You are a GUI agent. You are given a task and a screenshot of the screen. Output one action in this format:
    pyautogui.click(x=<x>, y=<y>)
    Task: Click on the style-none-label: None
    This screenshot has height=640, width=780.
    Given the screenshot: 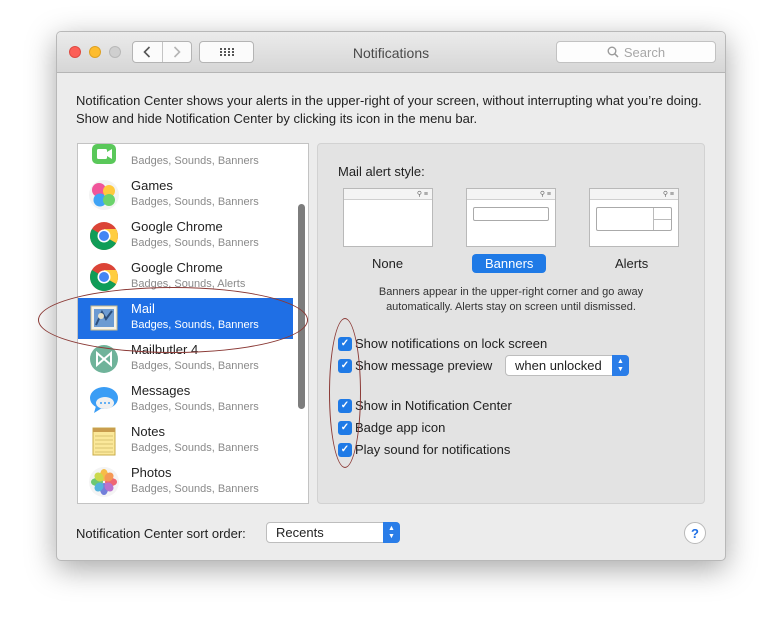 What is the action you would take?
    pyautogui.click(x=387, y=263)
    